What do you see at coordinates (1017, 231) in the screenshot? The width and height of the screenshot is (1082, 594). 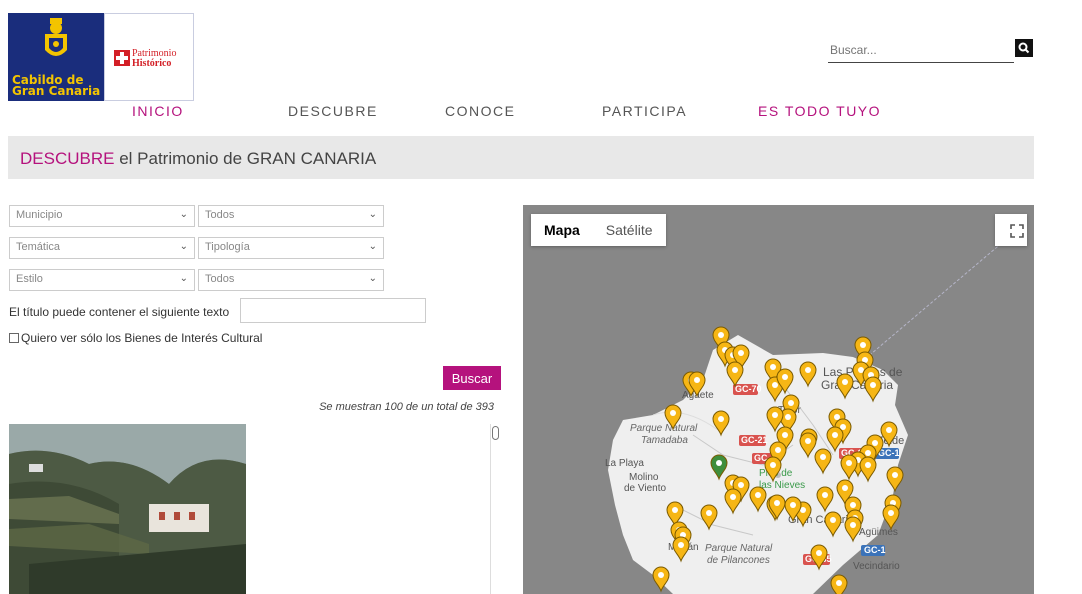 I see `fullscreen-icon` at bounding box center [1017, 231].